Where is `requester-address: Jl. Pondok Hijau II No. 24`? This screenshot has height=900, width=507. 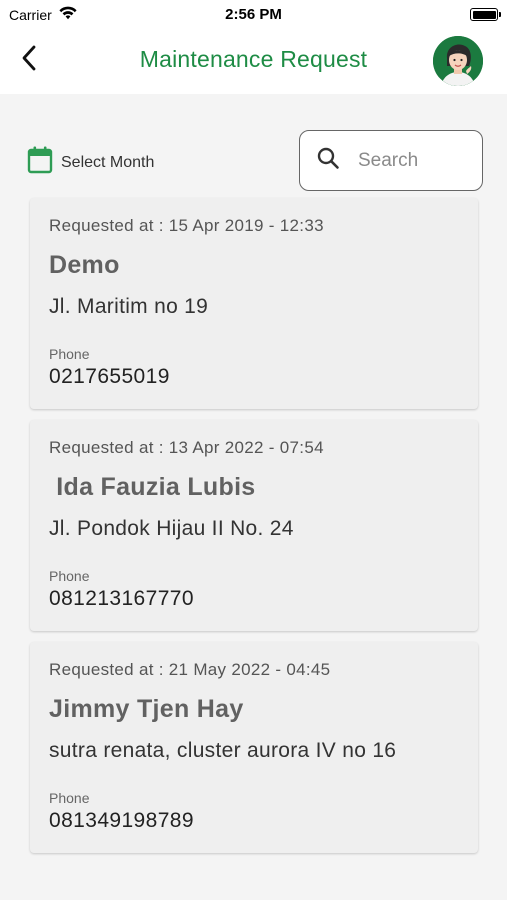
requester-address: Jl. Pondok Hijau II No. 24 is located at coordinates (171, 528).